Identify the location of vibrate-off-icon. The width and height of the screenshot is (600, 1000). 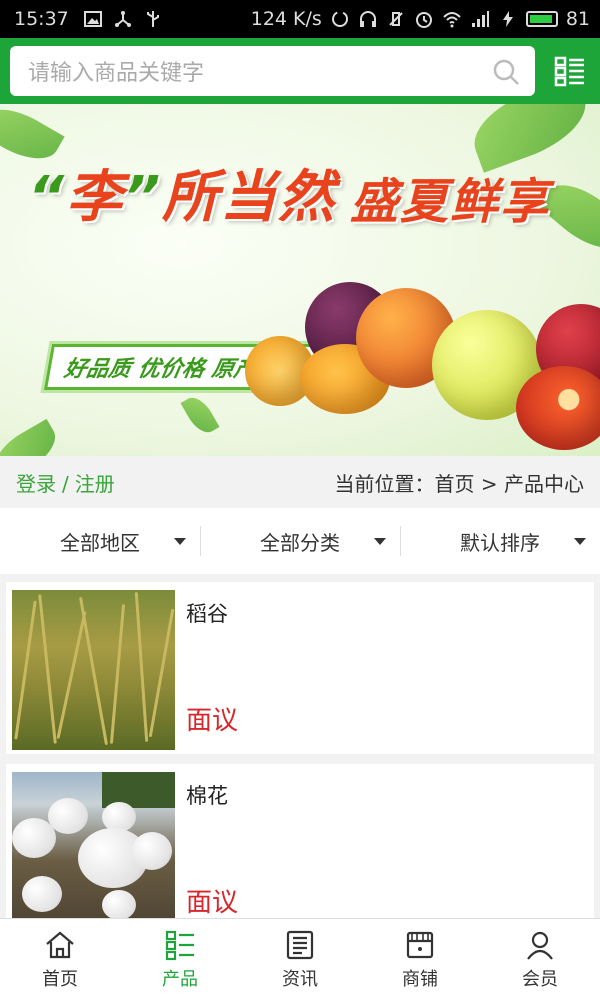
(396, 19).